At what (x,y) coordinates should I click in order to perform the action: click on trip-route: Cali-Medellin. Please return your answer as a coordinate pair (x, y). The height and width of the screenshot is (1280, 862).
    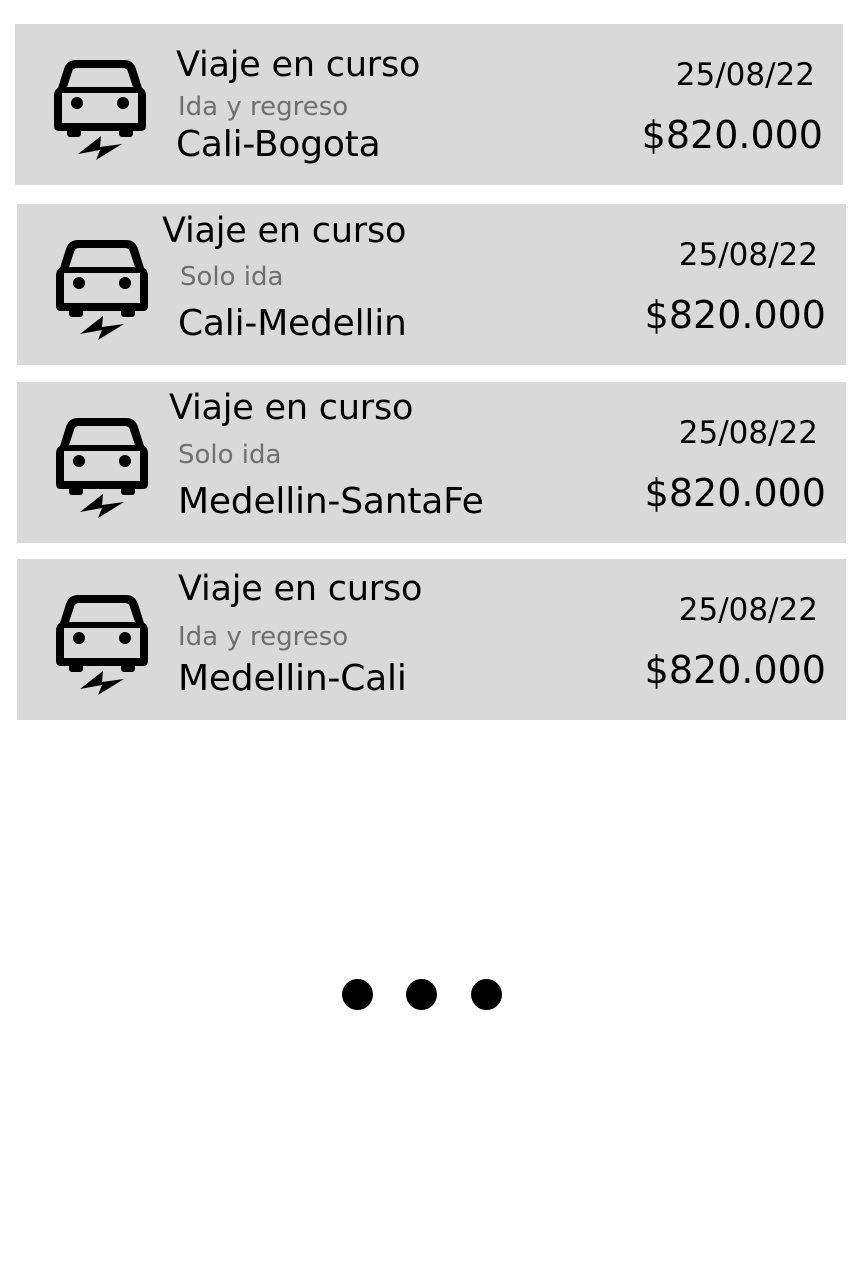
    Looking at the image, I should click on (292, 323).